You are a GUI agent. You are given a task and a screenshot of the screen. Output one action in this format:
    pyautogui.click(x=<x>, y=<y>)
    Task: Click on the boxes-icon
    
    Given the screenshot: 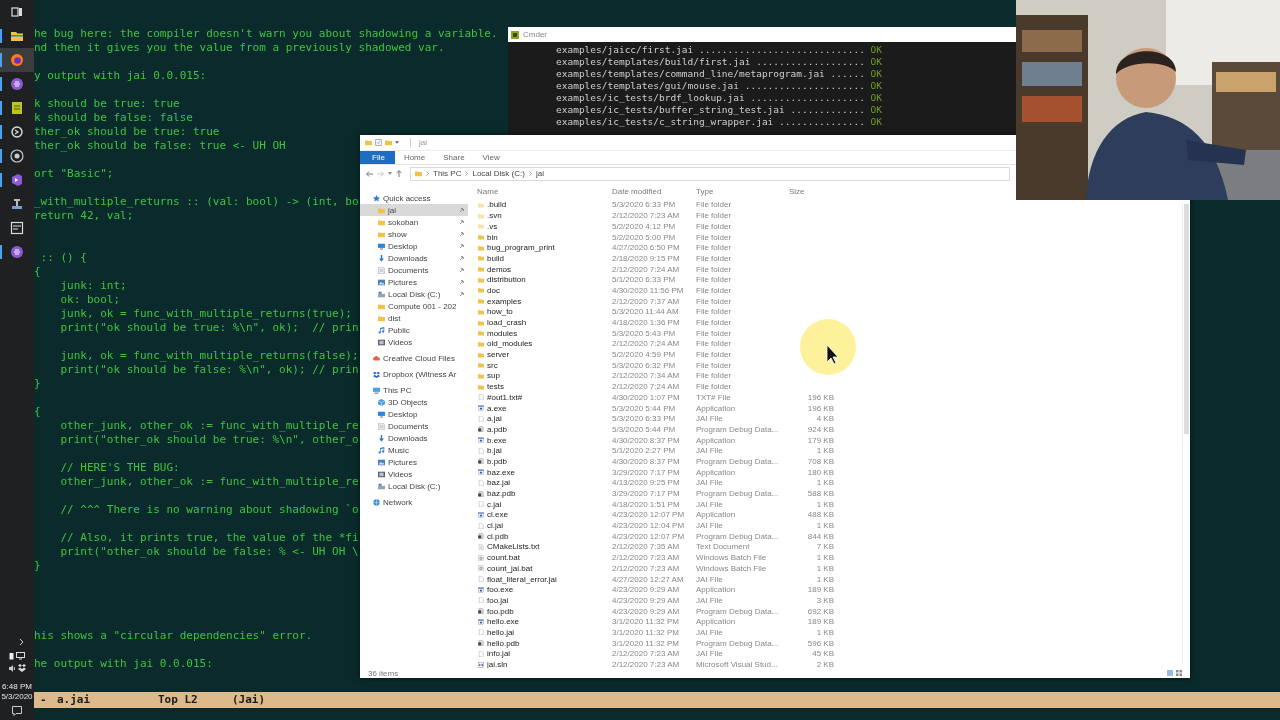 What is the action you would take?
    pyautogui.click(x=21, y=668)
    